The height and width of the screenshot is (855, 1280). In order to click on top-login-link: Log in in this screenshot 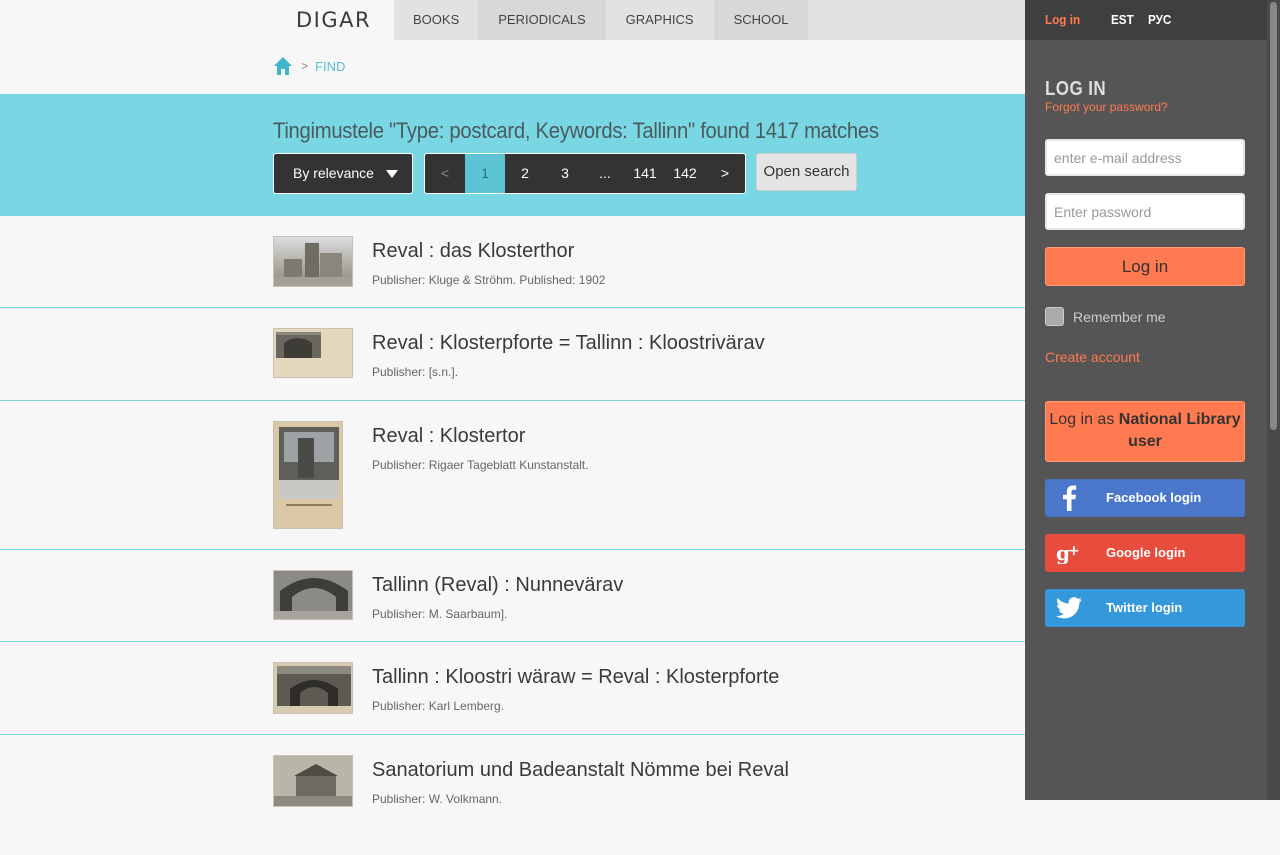, I will do `click(1062, 19)`.